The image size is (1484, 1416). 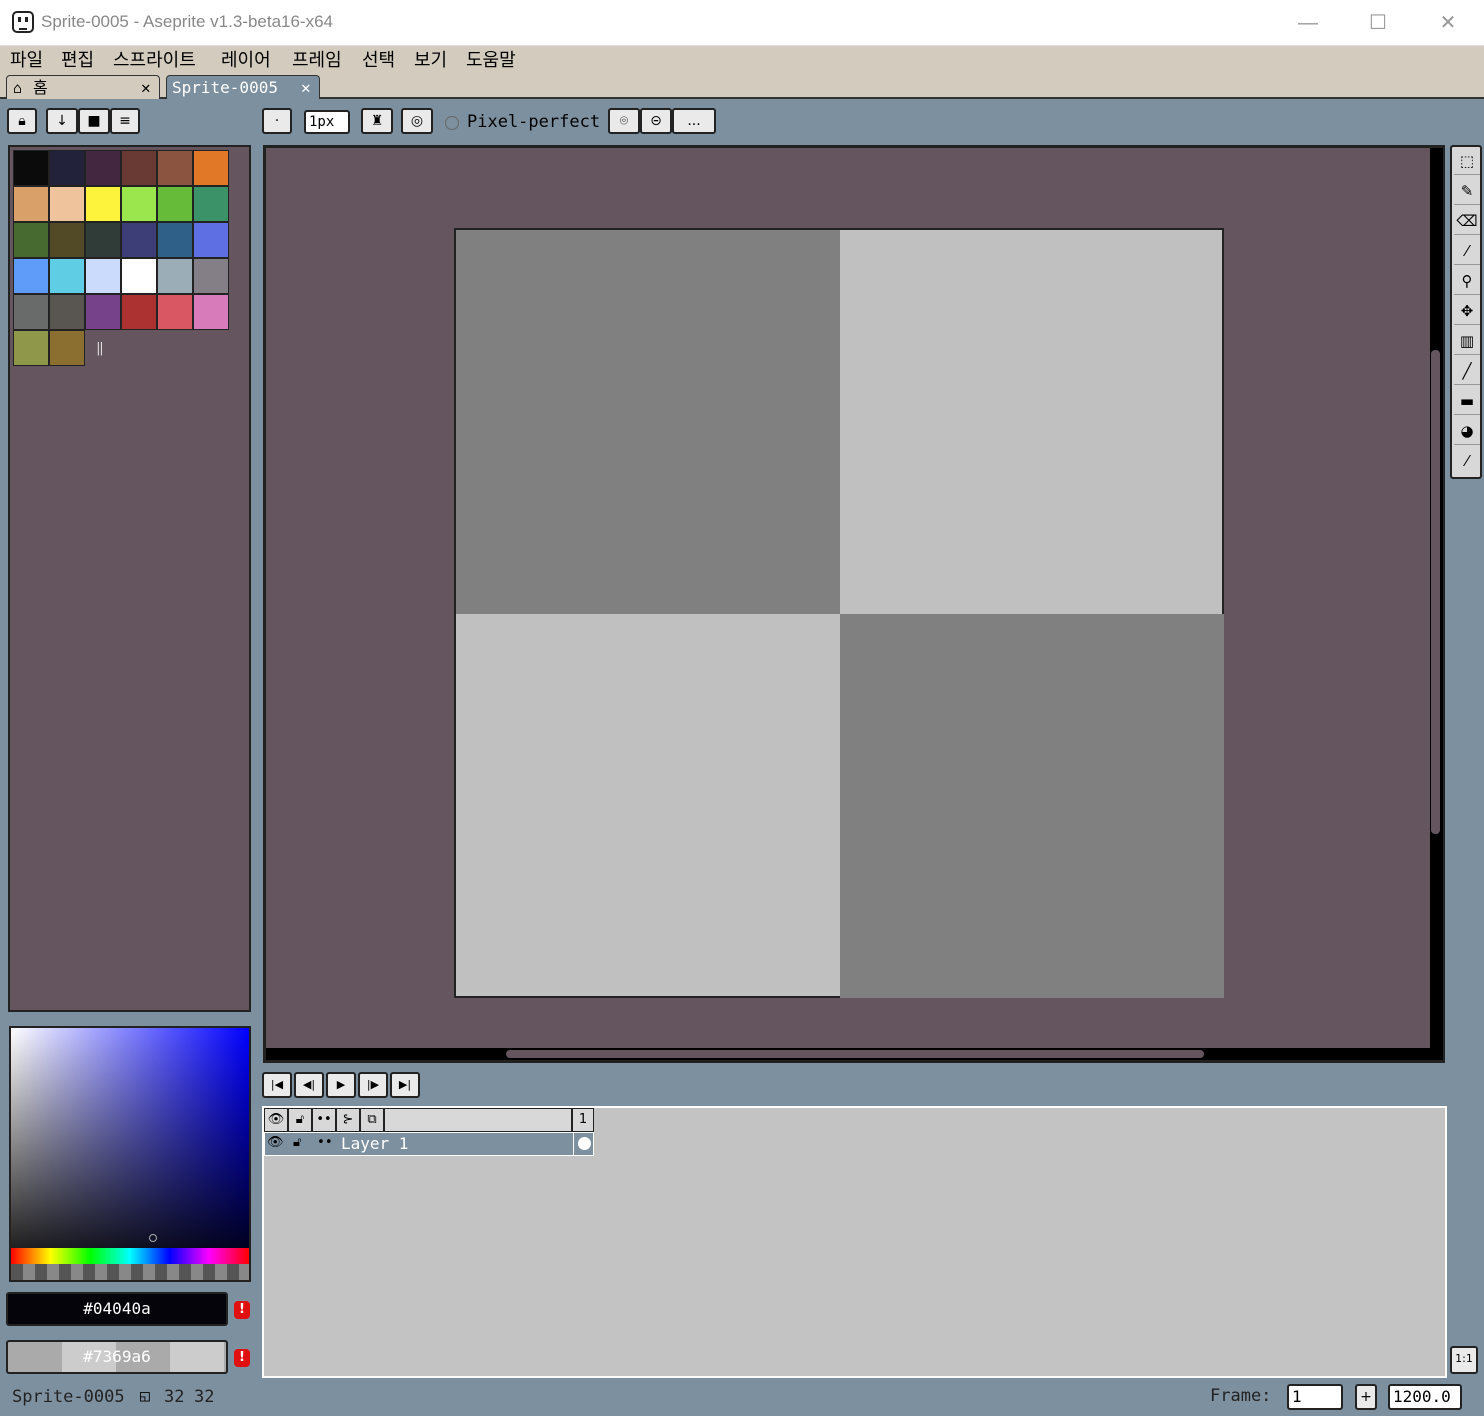 I want to click on hue-slider, so click(x=130, y=1256).